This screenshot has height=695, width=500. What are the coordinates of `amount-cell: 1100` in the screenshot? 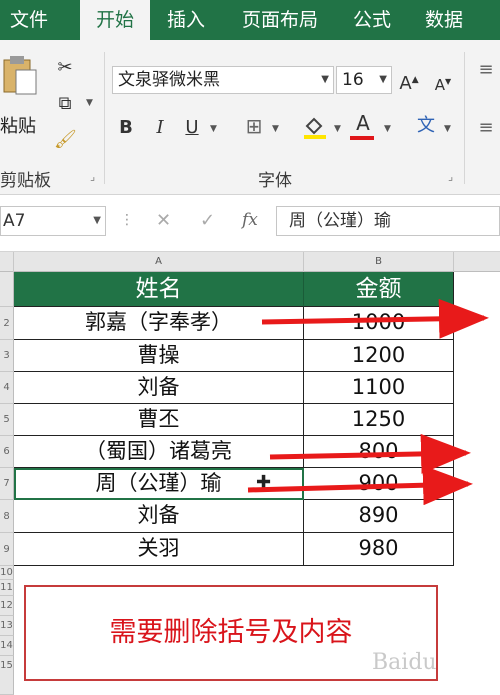 It's located at (379, 388).